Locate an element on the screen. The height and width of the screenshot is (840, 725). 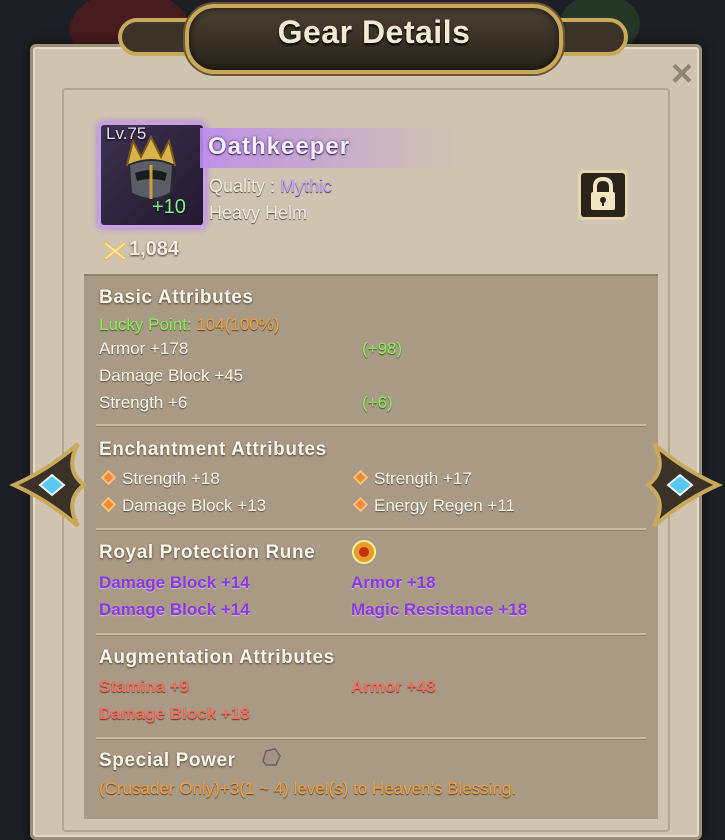
enchant-attr-label: Strength +17 is located at coordinates (423, 478).